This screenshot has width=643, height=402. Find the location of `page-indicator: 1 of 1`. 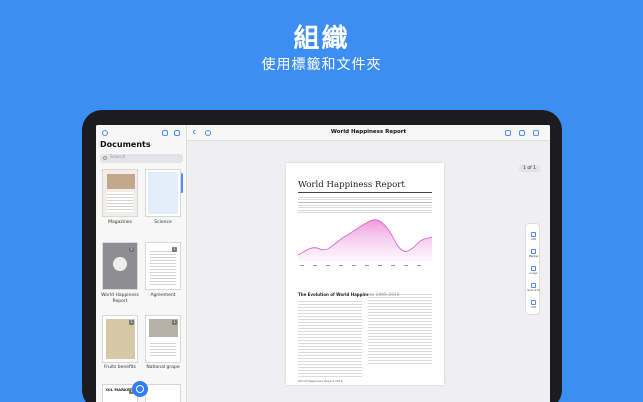

page-indicator: 1 of 1 is located at coordinates (529, 168).